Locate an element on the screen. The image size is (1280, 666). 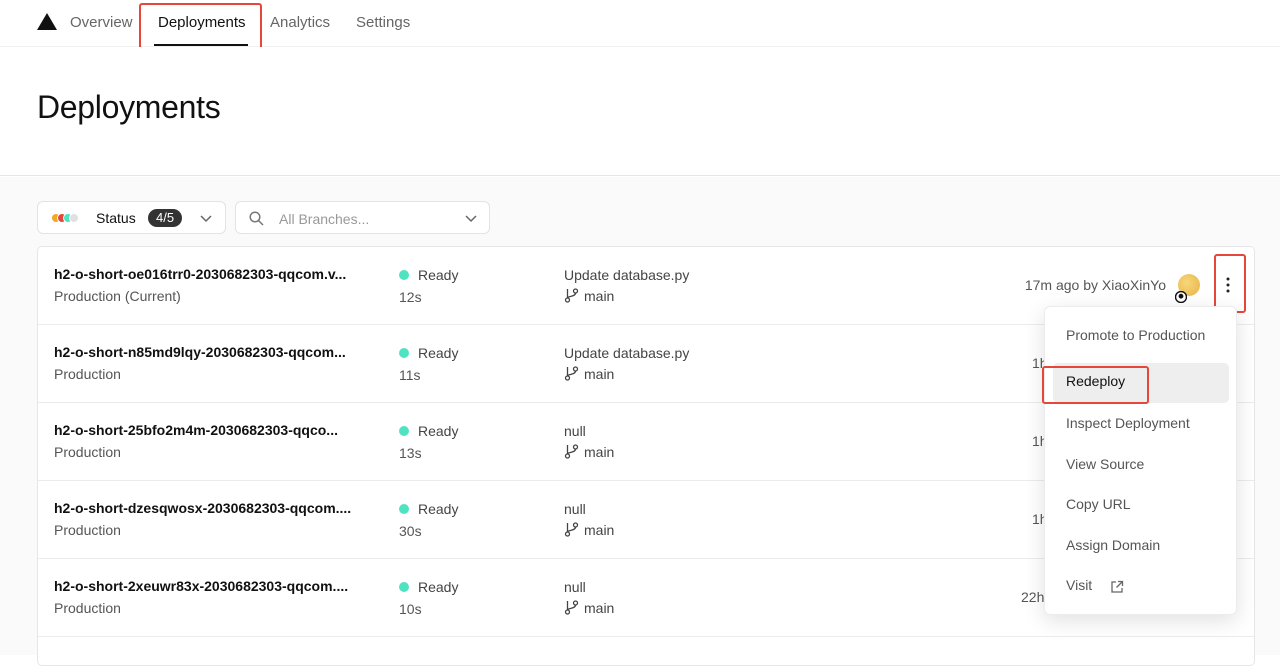
top-nav: Overview Deployments Analytics Settings is located at coordinates (640, 23).